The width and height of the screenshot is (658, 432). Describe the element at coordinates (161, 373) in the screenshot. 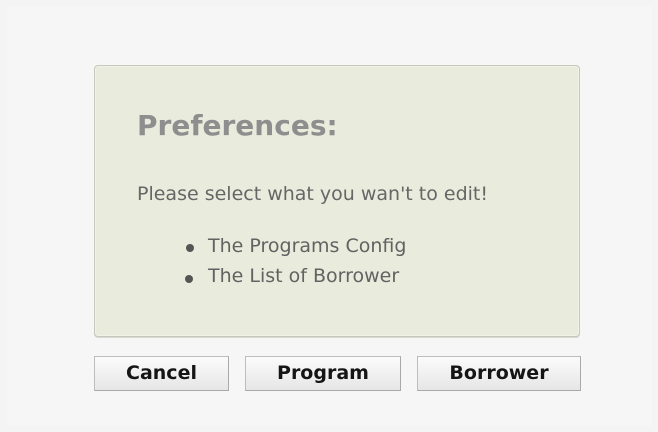

I see `cancel-button: Cancel` at that location.